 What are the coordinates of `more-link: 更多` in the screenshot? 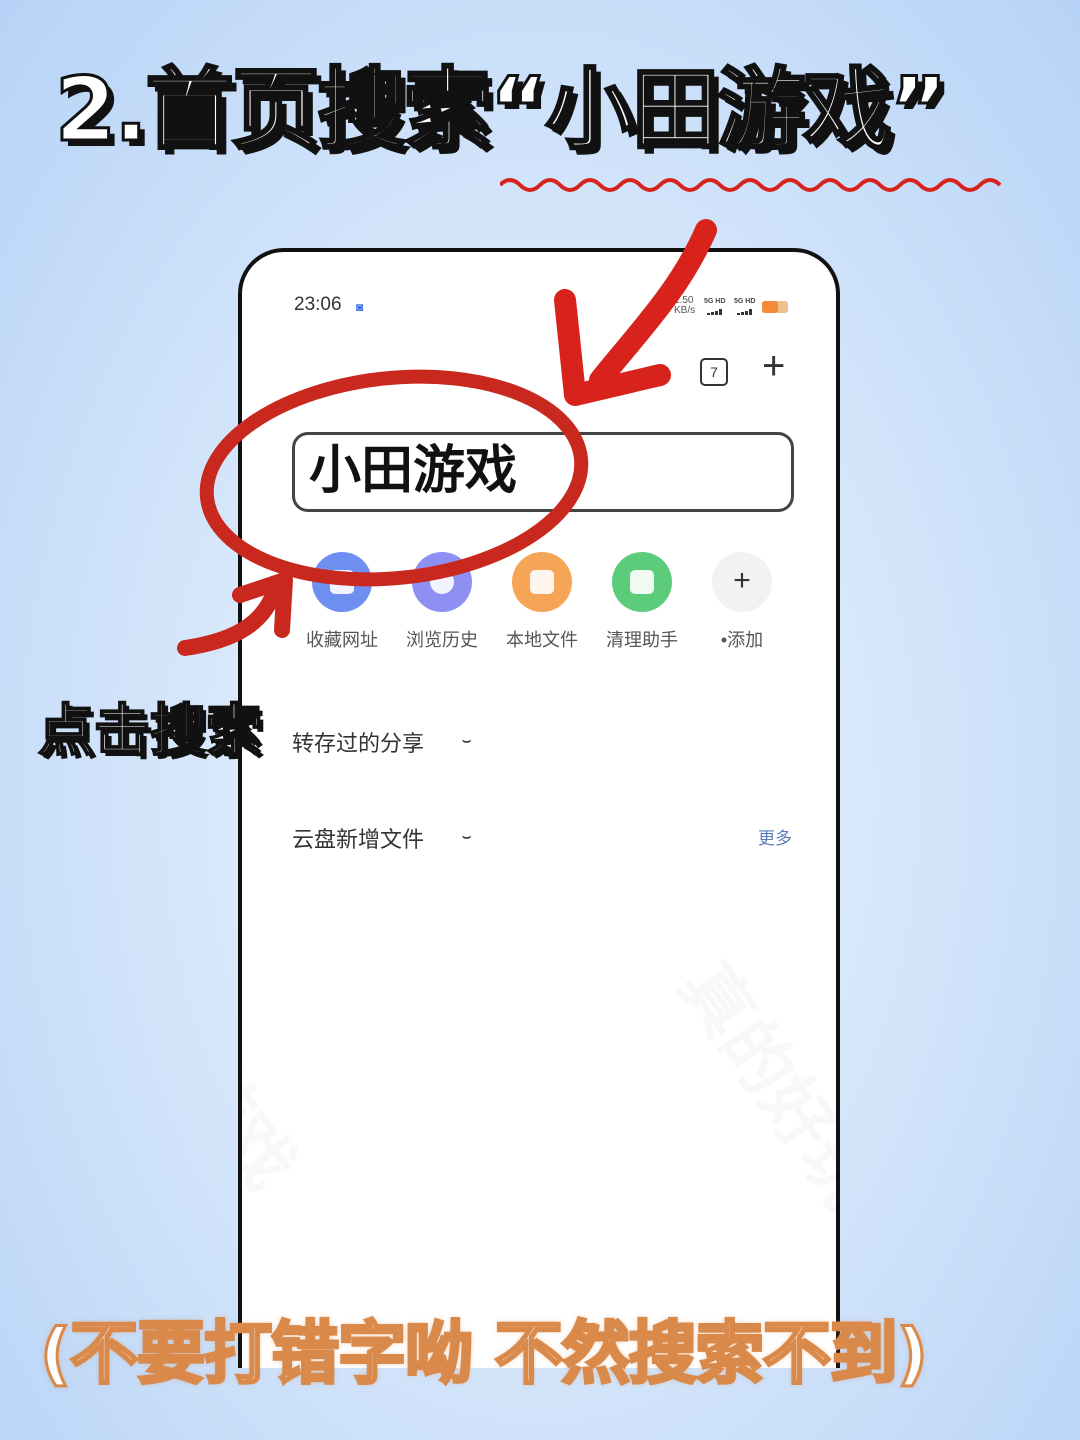 It's located at (775, 836).